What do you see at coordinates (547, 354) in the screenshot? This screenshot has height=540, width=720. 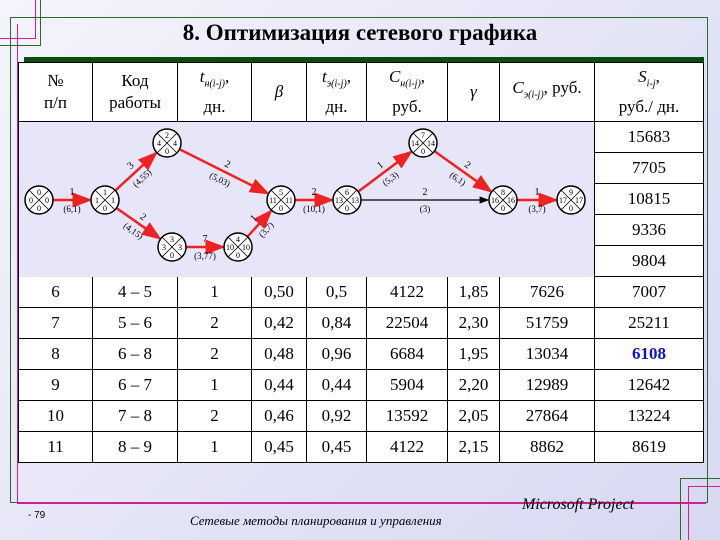 I see `table-cell: 13034` at bounding box center [547, 354].